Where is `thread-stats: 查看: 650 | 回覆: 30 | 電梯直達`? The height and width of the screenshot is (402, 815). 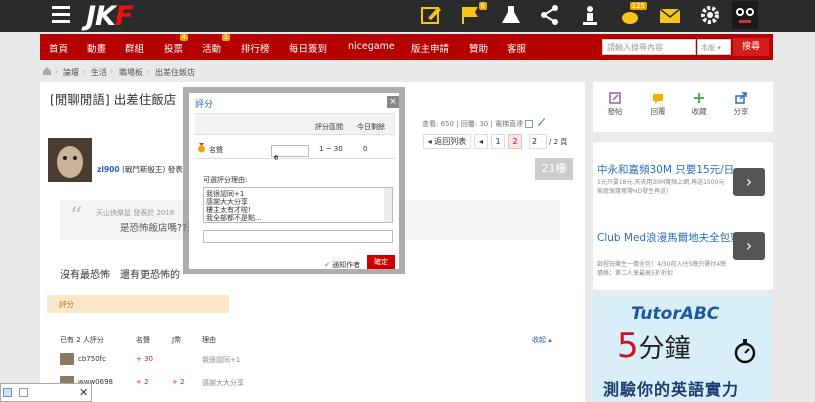
thread-stats: 查看: 650 | 回覆: 30 | 電梯直達 is located at coordinates (484, 122).